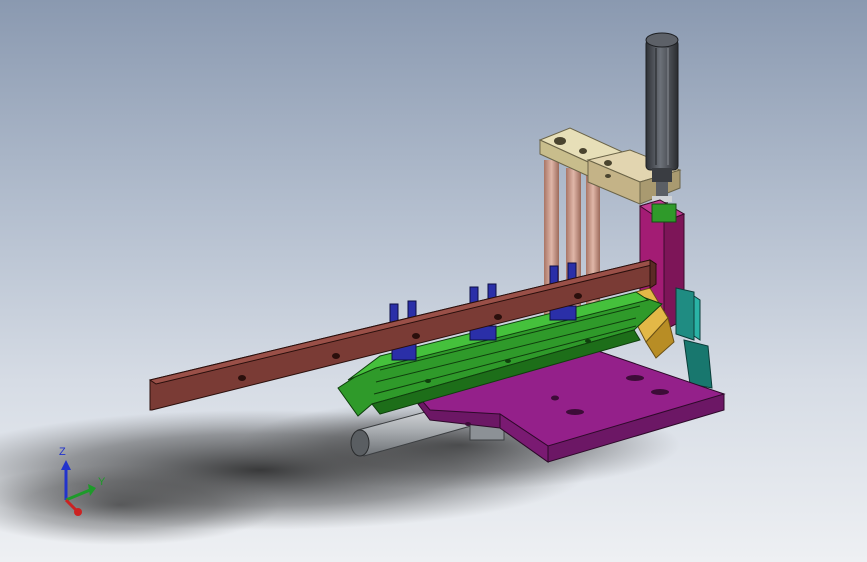  Describe the element at coordinates (78, 512) in the screenshot. I see `x-axis-arrowhead` at that location.